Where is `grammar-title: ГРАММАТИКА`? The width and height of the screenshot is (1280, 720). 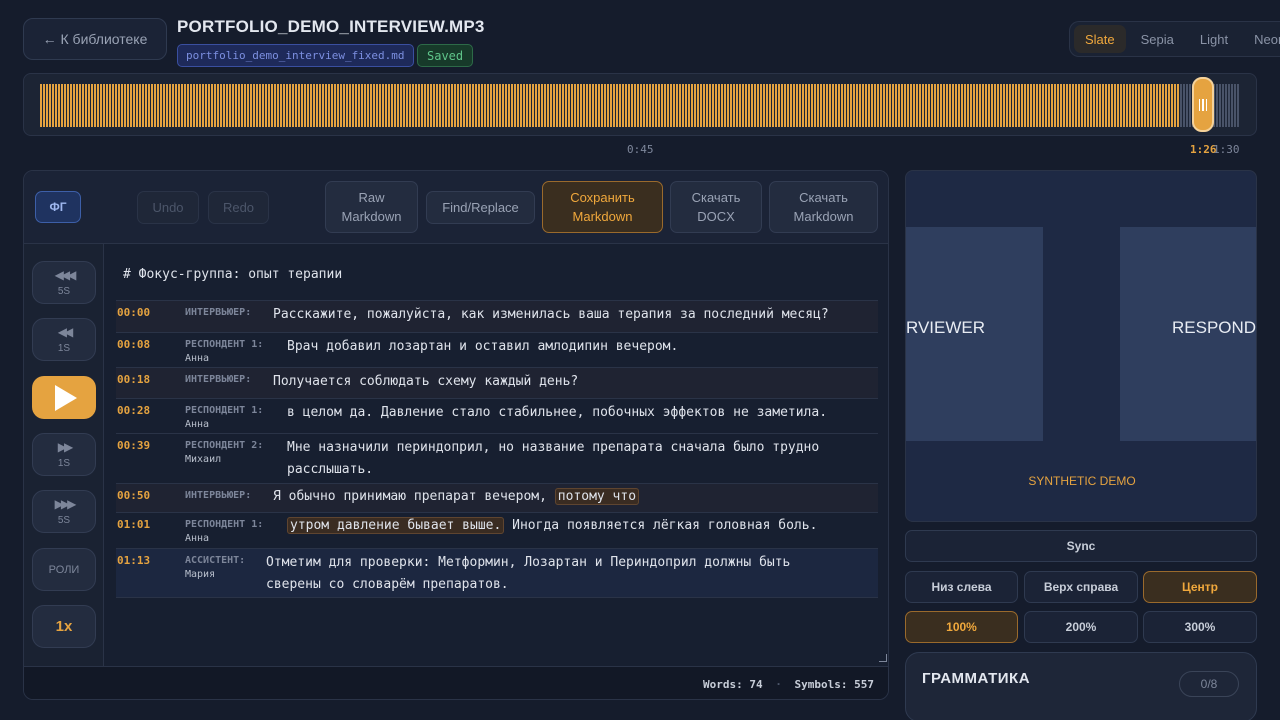 grammar-title: ГРАММАТИКА is located at coordinates (976, 678).